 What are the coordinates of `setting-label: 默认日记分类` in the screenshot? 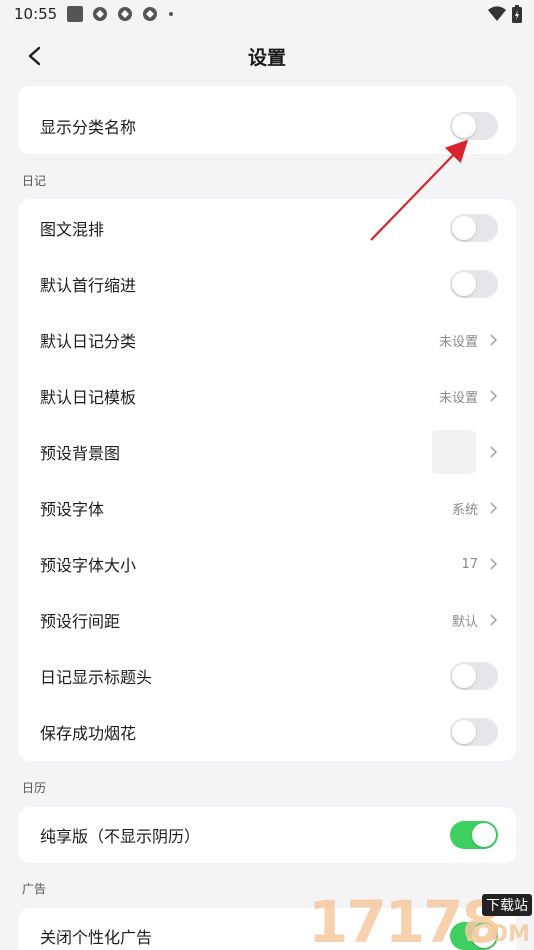 It's located at (88, 341).